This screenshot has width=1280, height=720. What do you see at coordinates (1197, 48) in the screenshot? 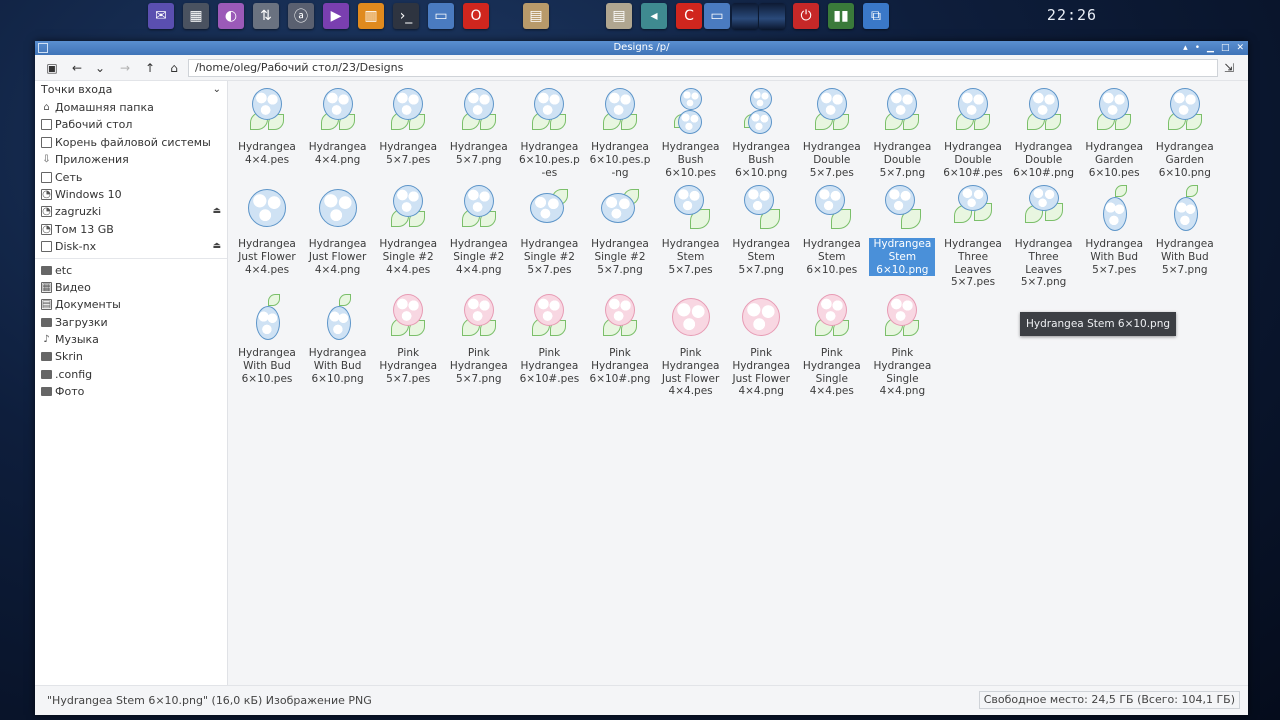
I see `window-iconify-icon: •` at bounding box center [1197, 48].